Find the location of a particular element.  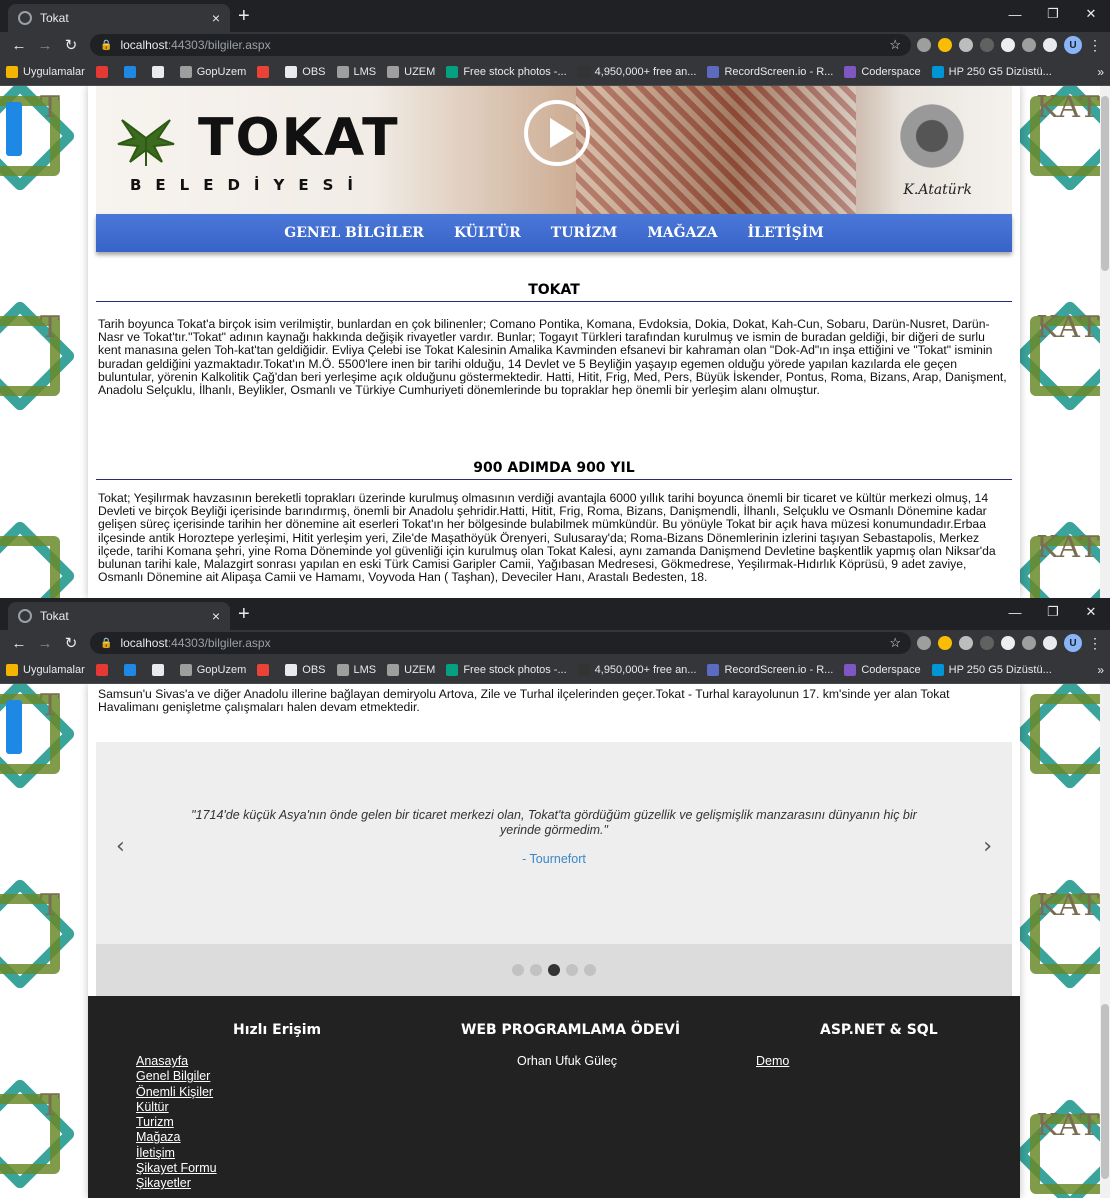

footer-link: Turizm is located at coordinates (176, 1122).